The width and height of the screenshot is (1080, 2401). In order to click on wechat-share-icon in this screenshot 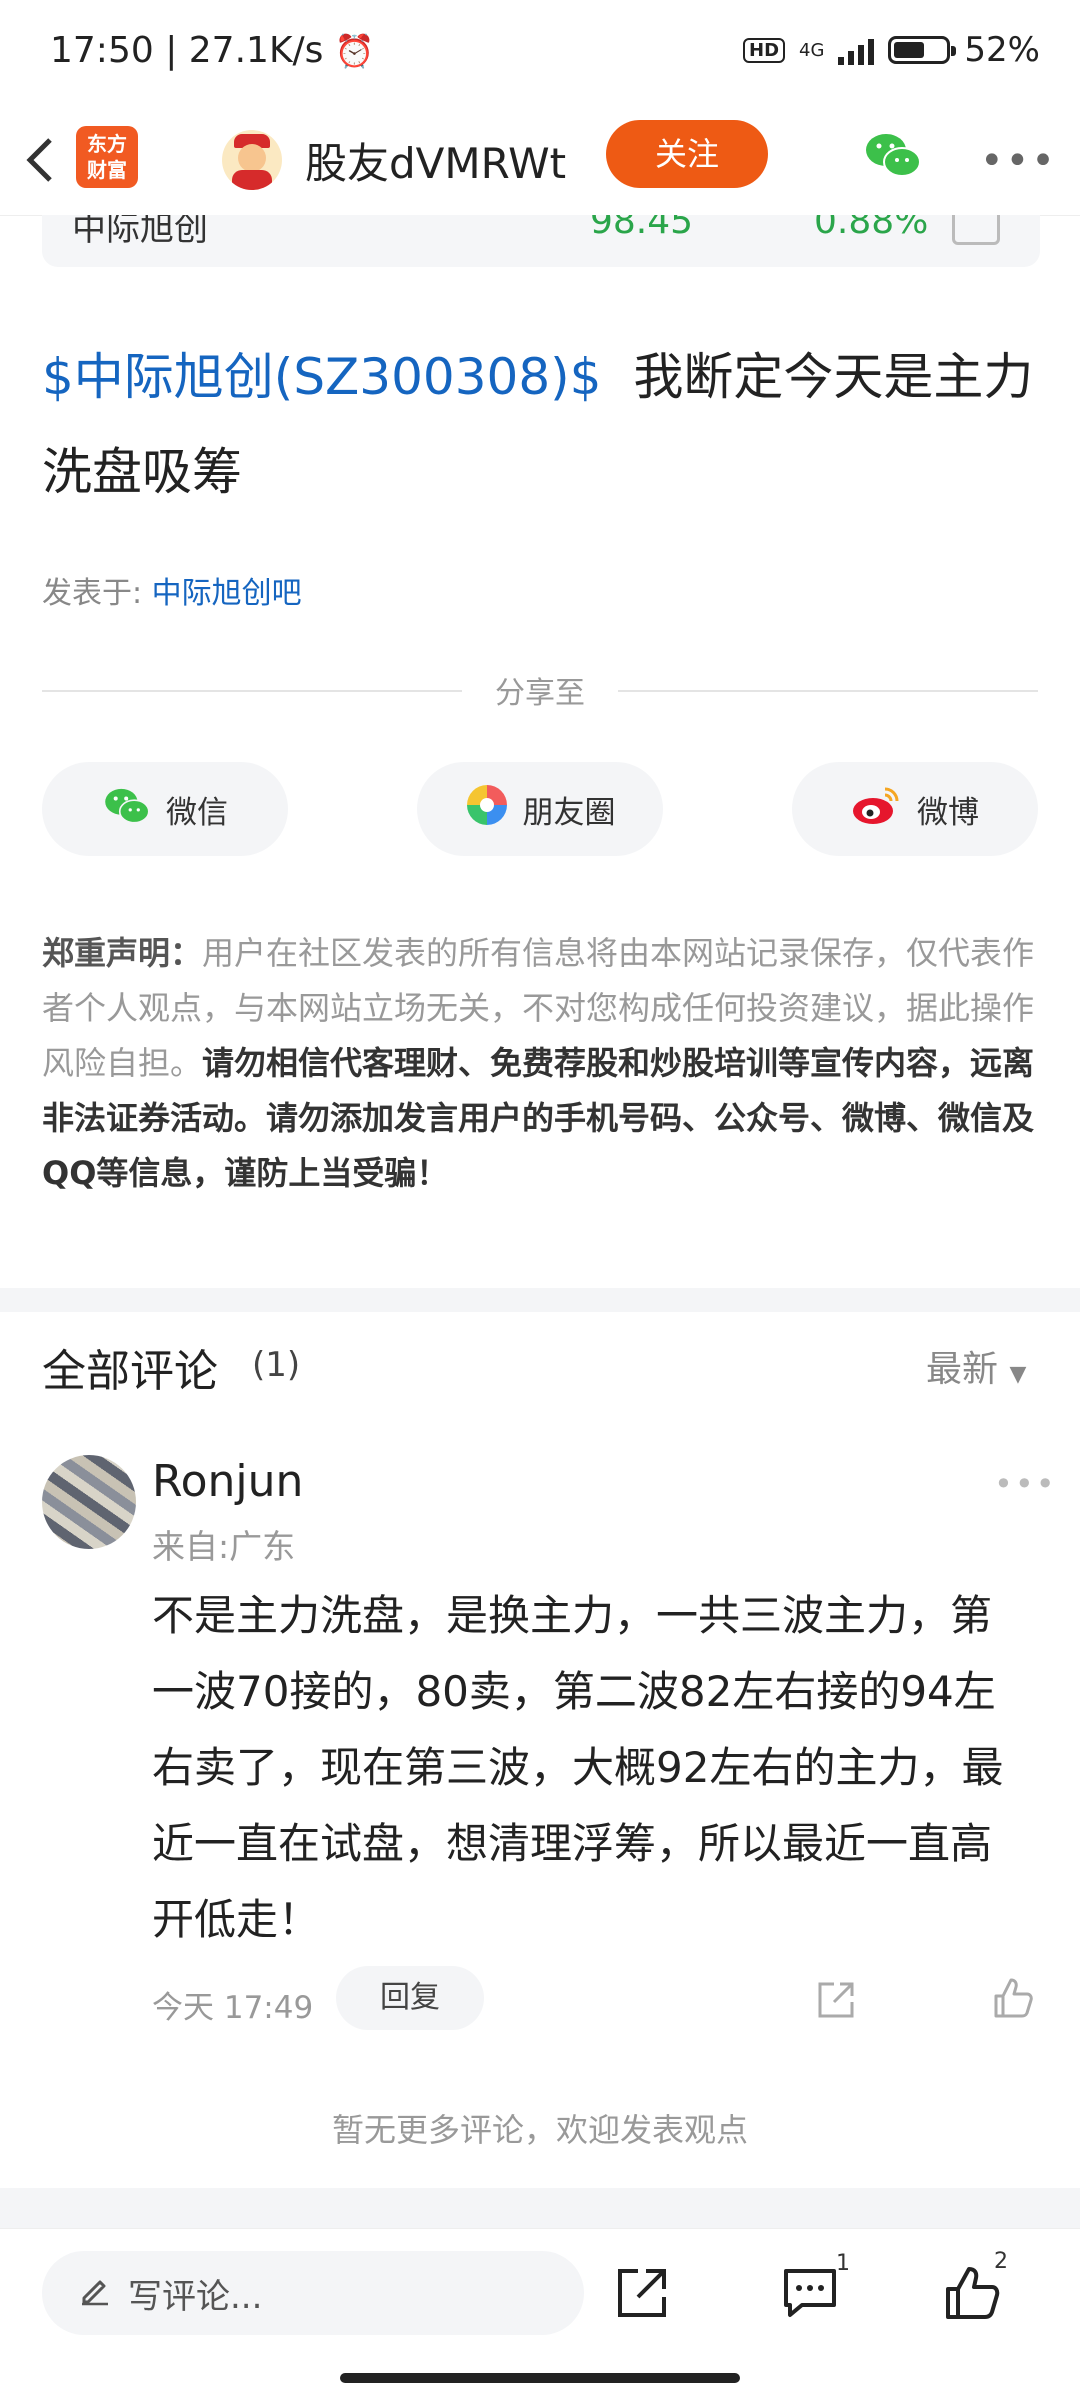, I will do `click(893, 155)`.